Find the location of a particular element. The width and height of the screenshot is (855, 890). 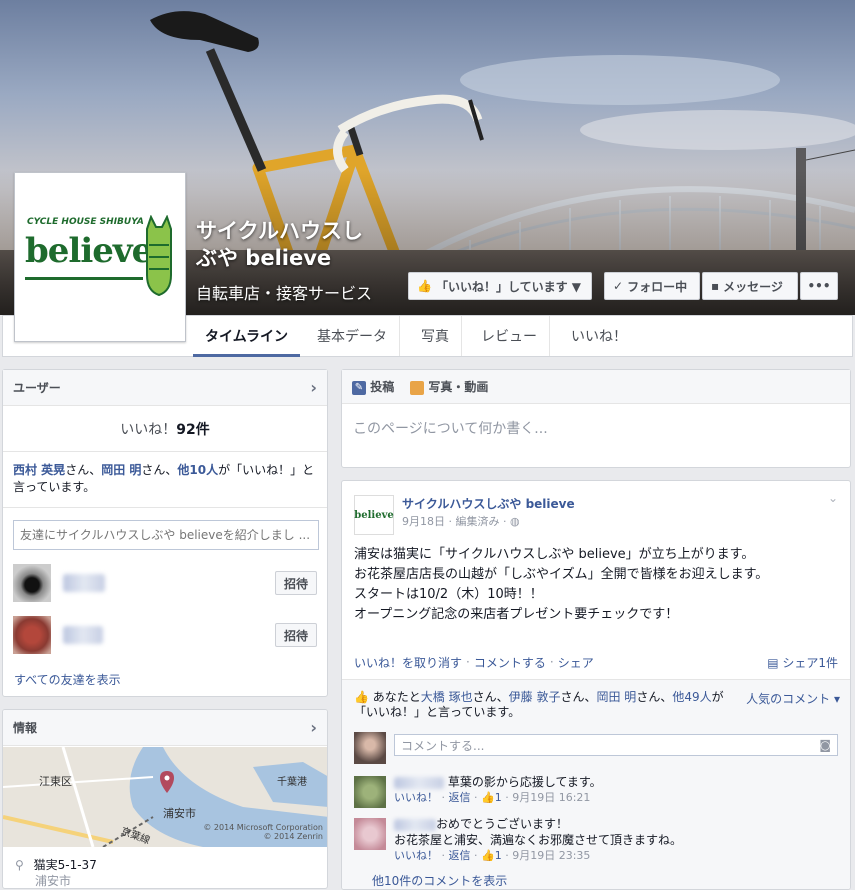

profile-picture: CYCLE HOUSE SHIBUYA believe is located at coordinates (100, 257).